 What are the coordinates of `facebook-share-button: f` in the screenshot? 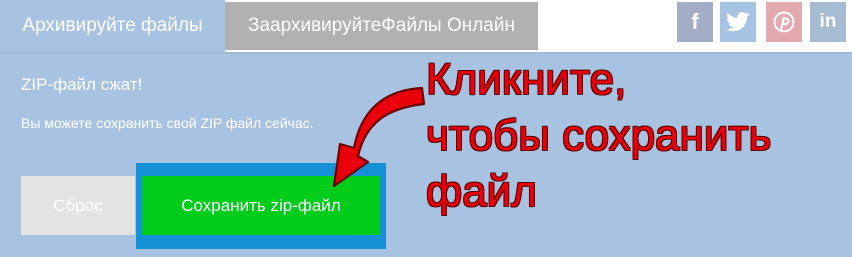 It's located at (695, 22).